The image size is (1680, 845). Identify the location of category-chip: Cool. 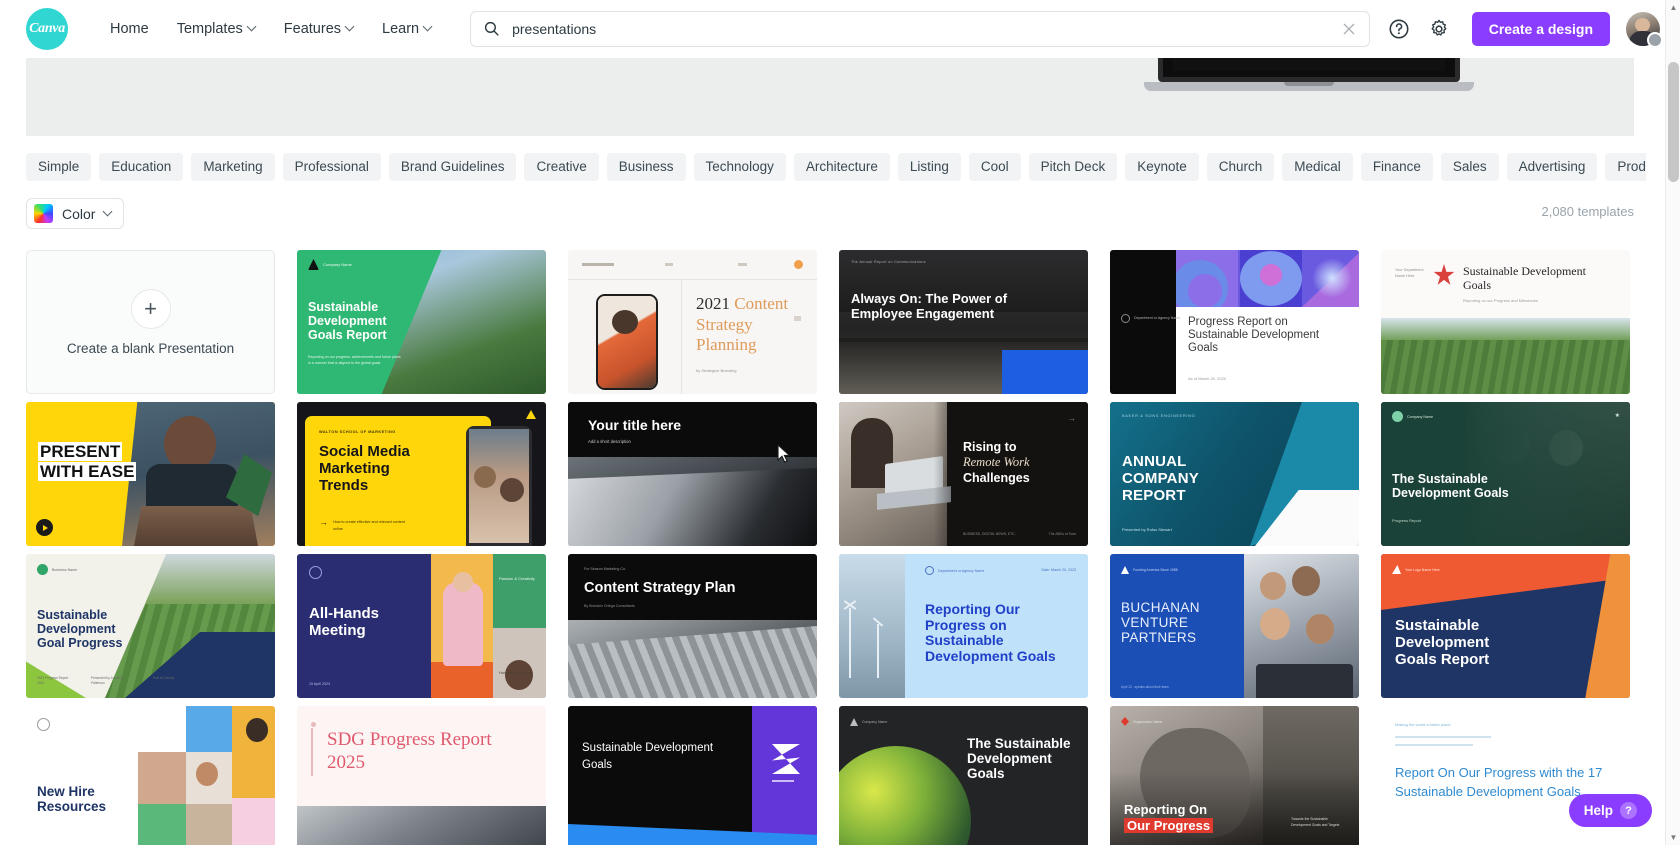
(994, 167).